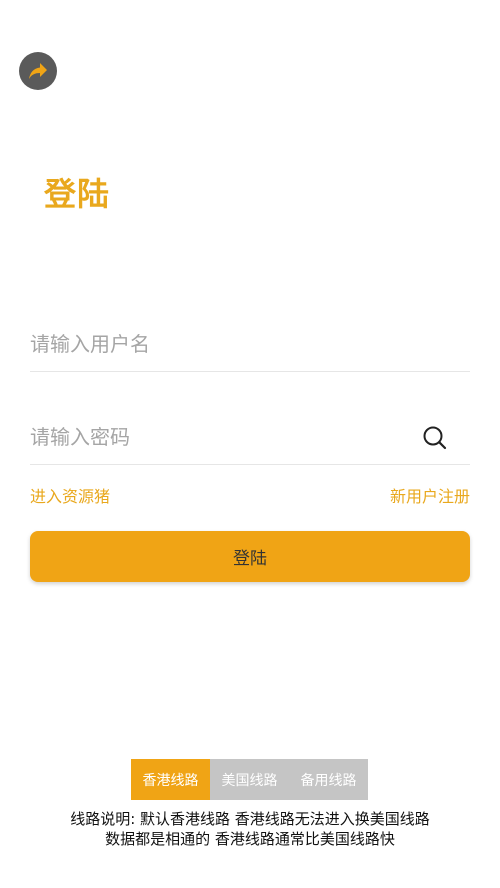 This screenshot has height=888, width=500. Describe the element at coordinates (70, 497) in the screenshot. I see `enter-app-link: 进入资源猪` at that location.